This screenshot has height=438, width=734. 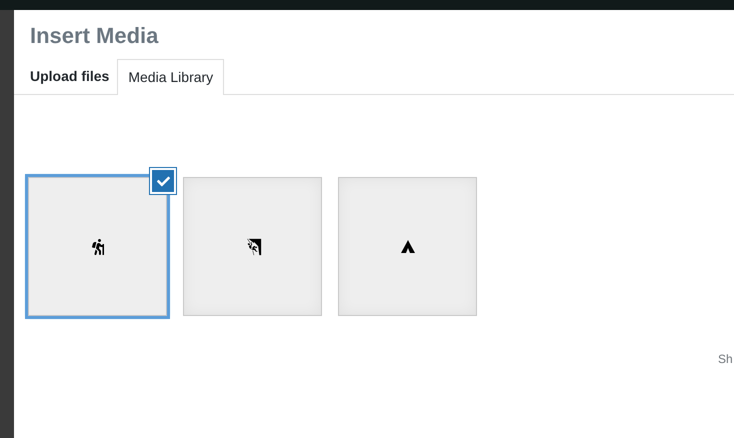 What do you see at coordinates (725, 359) in the screenshot?
I see `sidebar-text: Sh` at bounding box center [725, 359].